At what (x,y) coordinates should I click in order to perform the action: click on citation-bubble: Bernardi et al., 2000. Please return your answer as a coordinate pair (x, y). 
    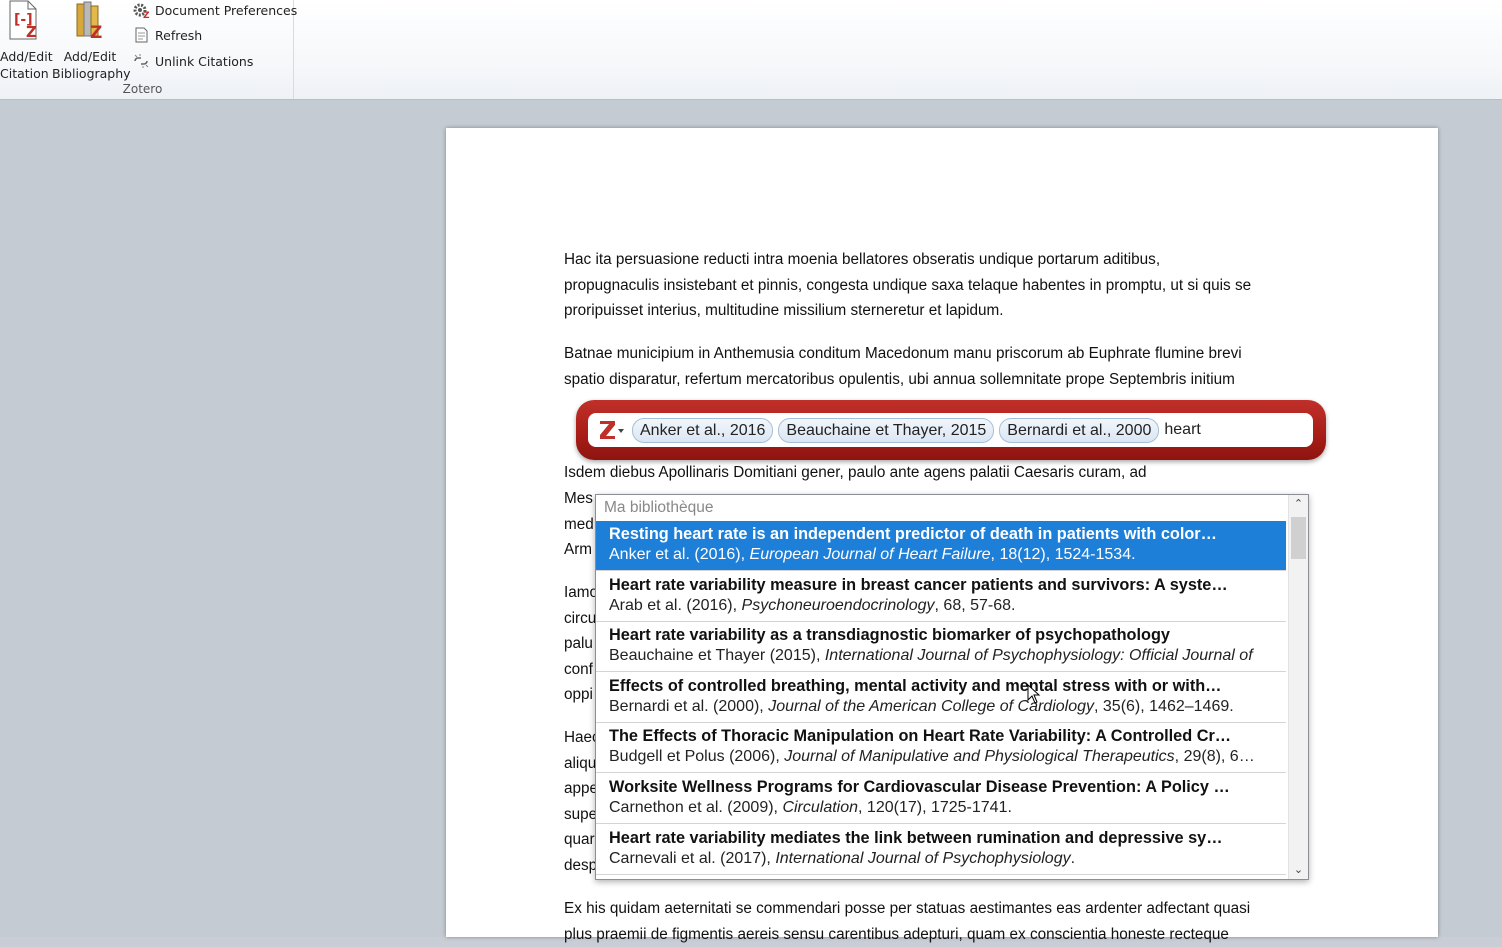
    Looking at the image, I should click on (1079, 430).